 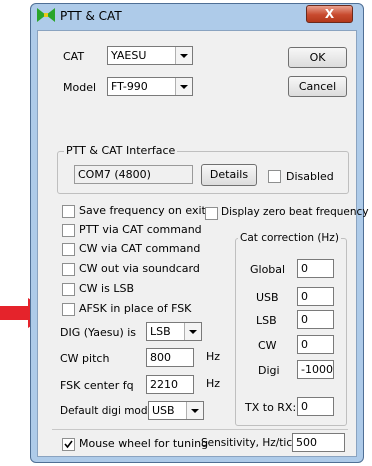 What do you see at coordinates (68, 230) in the screenshot?
I see `ptt-via-cat-checkbox` at bounding box center [68, 230].